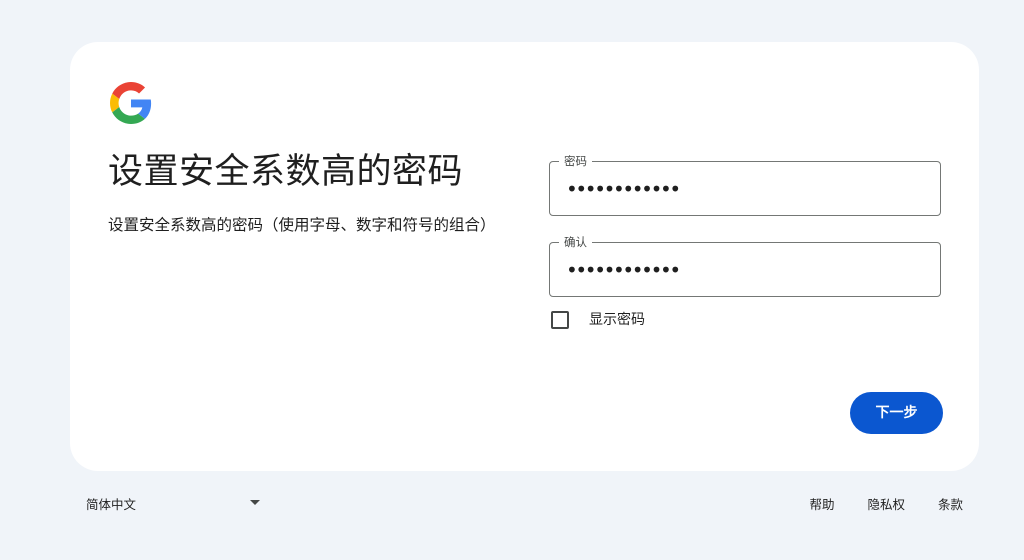 This screenshot has height=560, width=1024. What do you see at coordinates (886, 503) in the screenshot?
I see `privacy-link: 隐私权` at bounding box center [886, 503].